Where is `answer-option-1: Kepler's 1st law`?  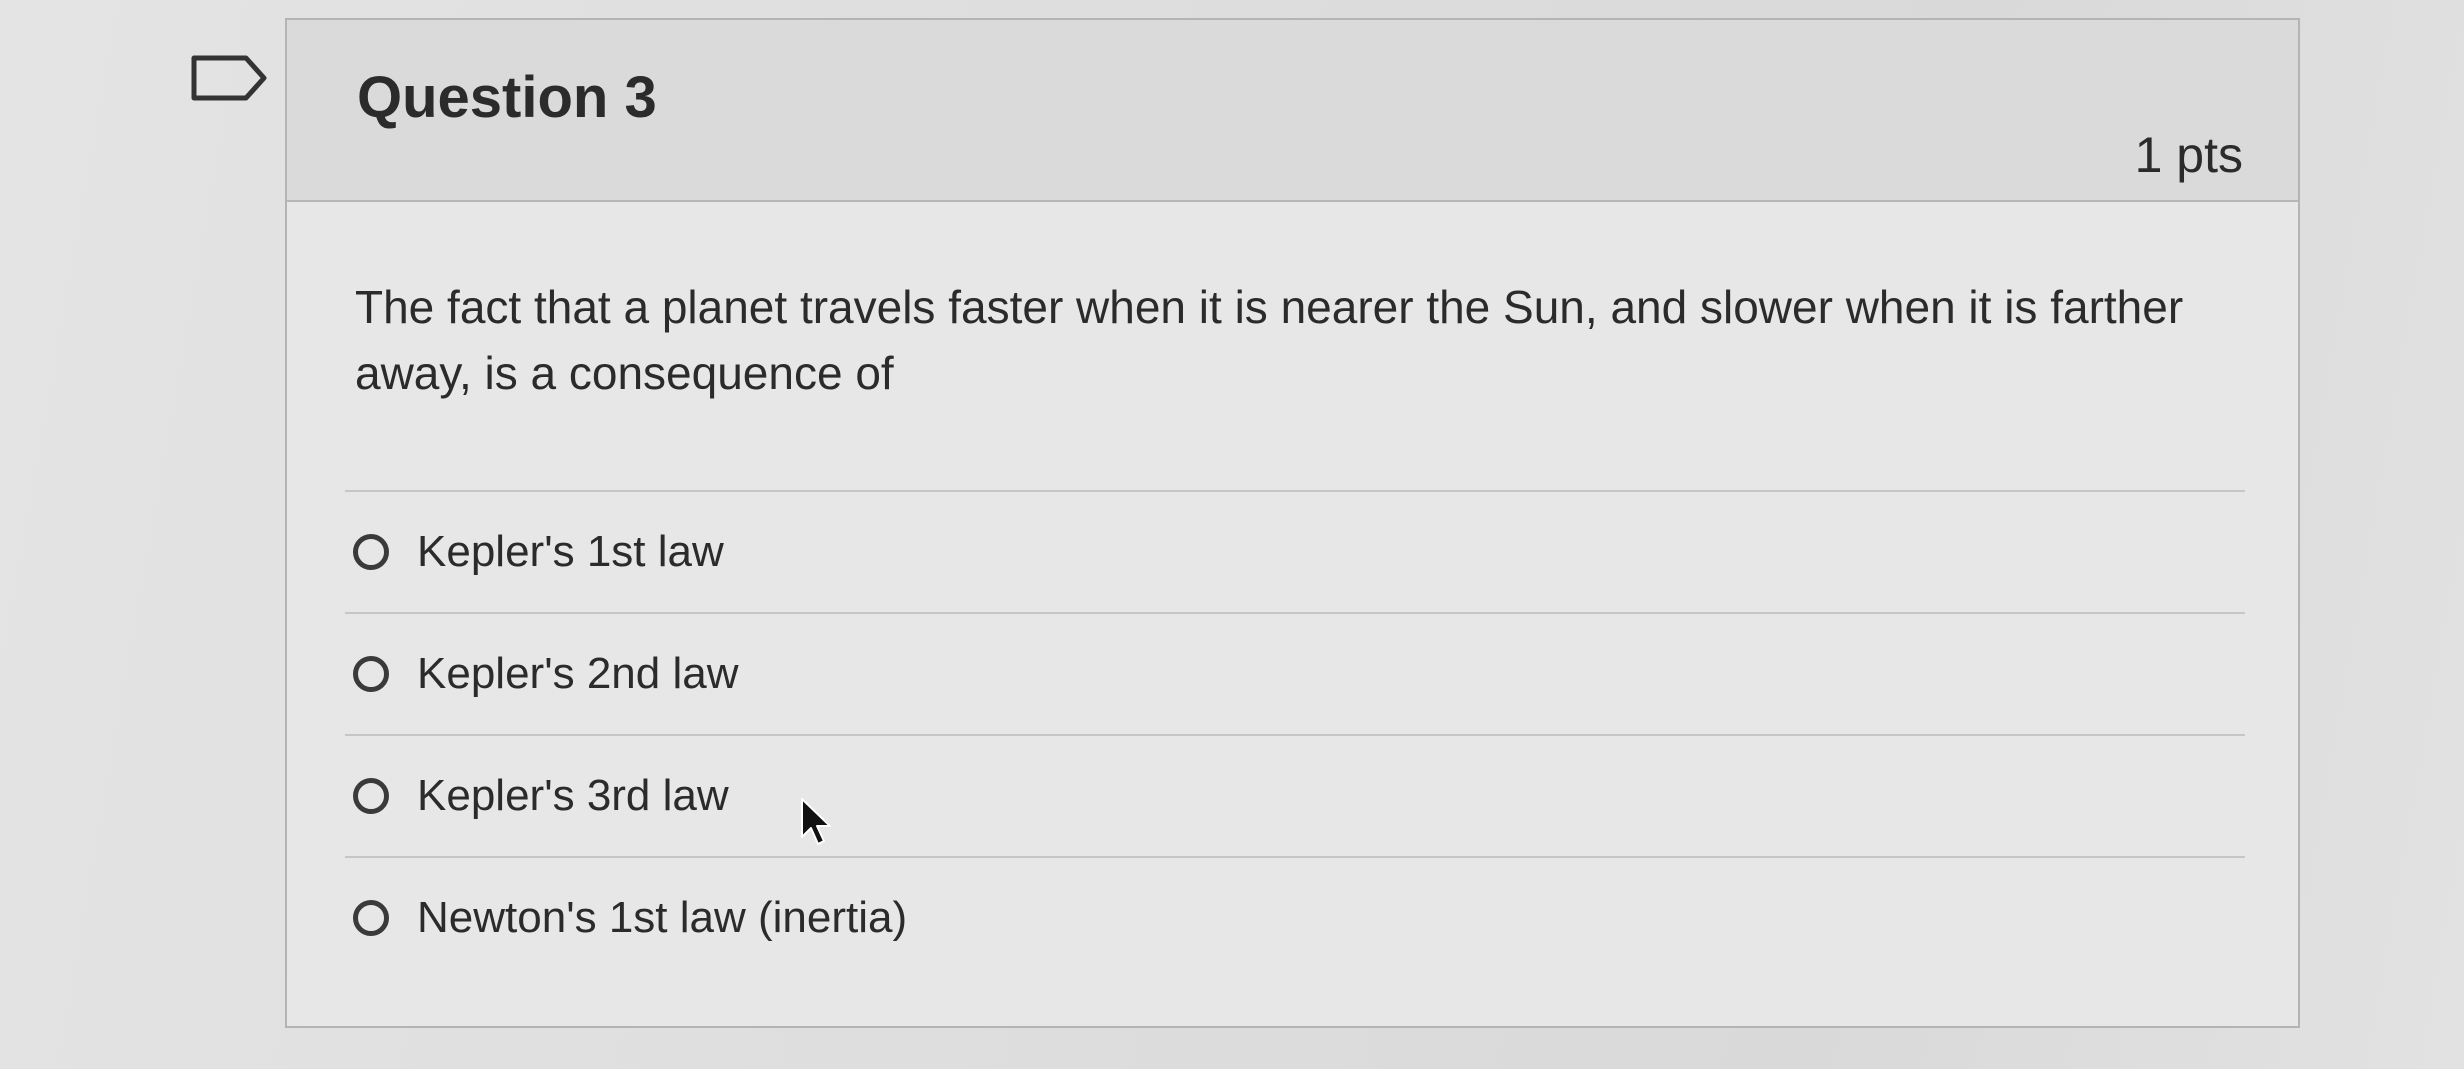 answer-option-1: Kepler's 1st law is located at coordinates (1295, 551).